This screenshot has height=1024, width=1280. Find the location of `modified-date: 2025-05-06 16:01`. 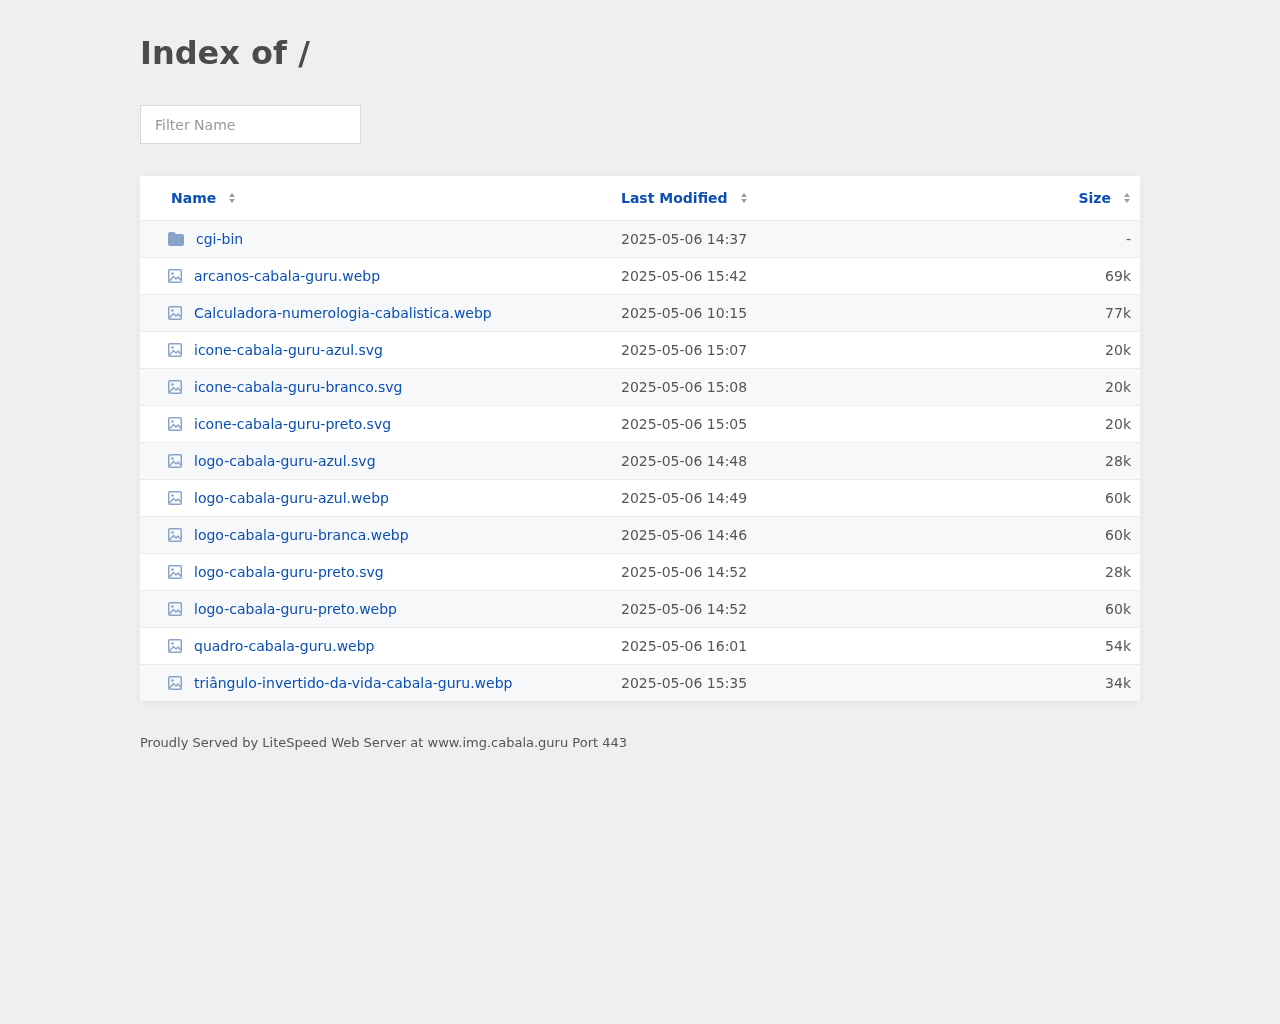

modified-date: 2025-05-06 16:01 is located at coordinates (684, 645).